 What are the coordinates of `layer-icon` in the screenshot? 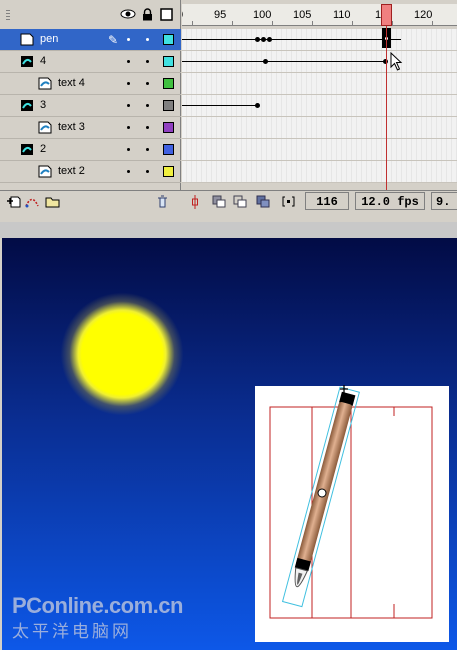 It's located at (27, 39).